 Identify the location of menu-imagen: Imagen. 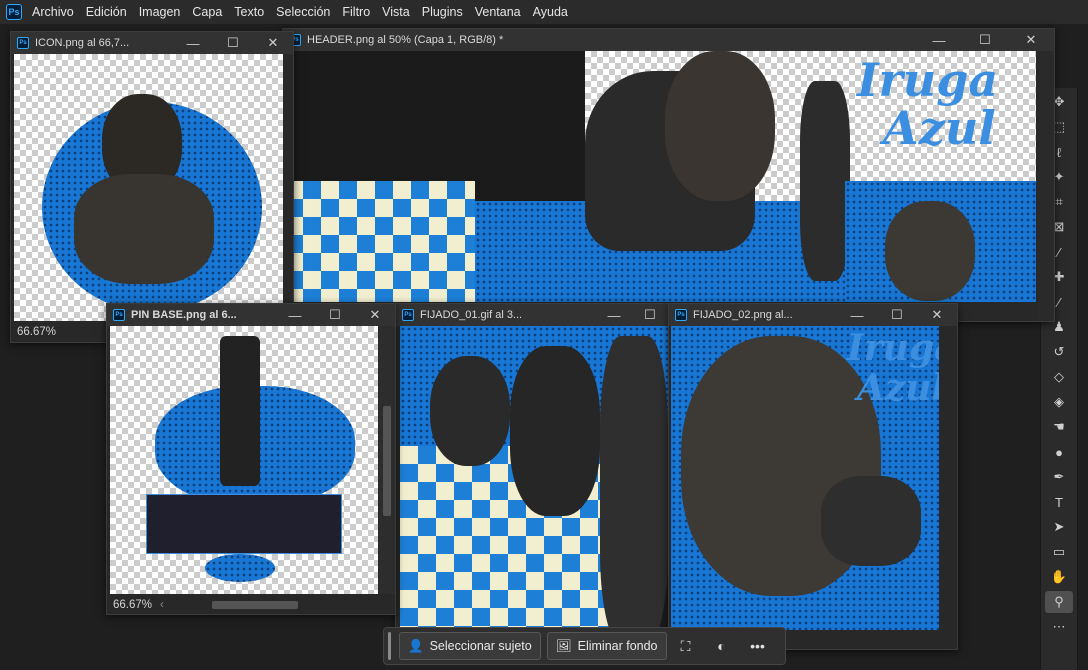
(160, 12).